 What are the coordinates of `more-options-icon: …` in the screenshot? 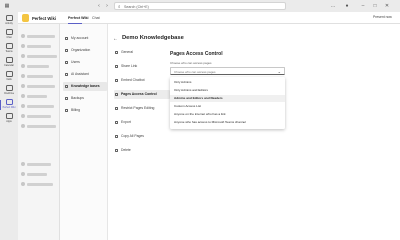 It's located at (333, 6).